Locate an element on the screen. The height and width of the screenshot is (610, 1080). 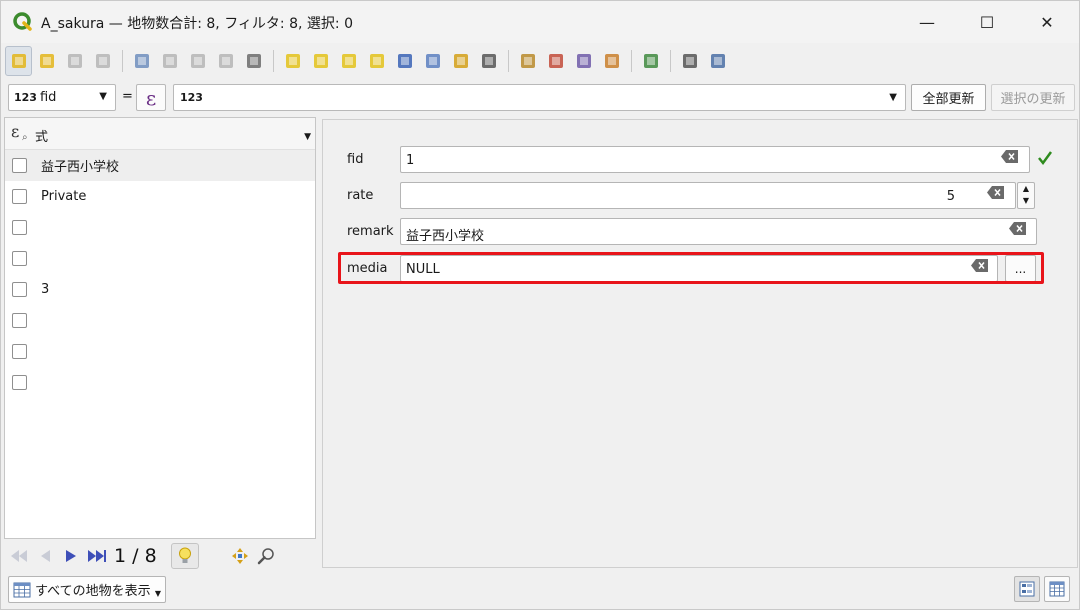
feature-counter: 1 / 8 is located at coordinates (135, 556).